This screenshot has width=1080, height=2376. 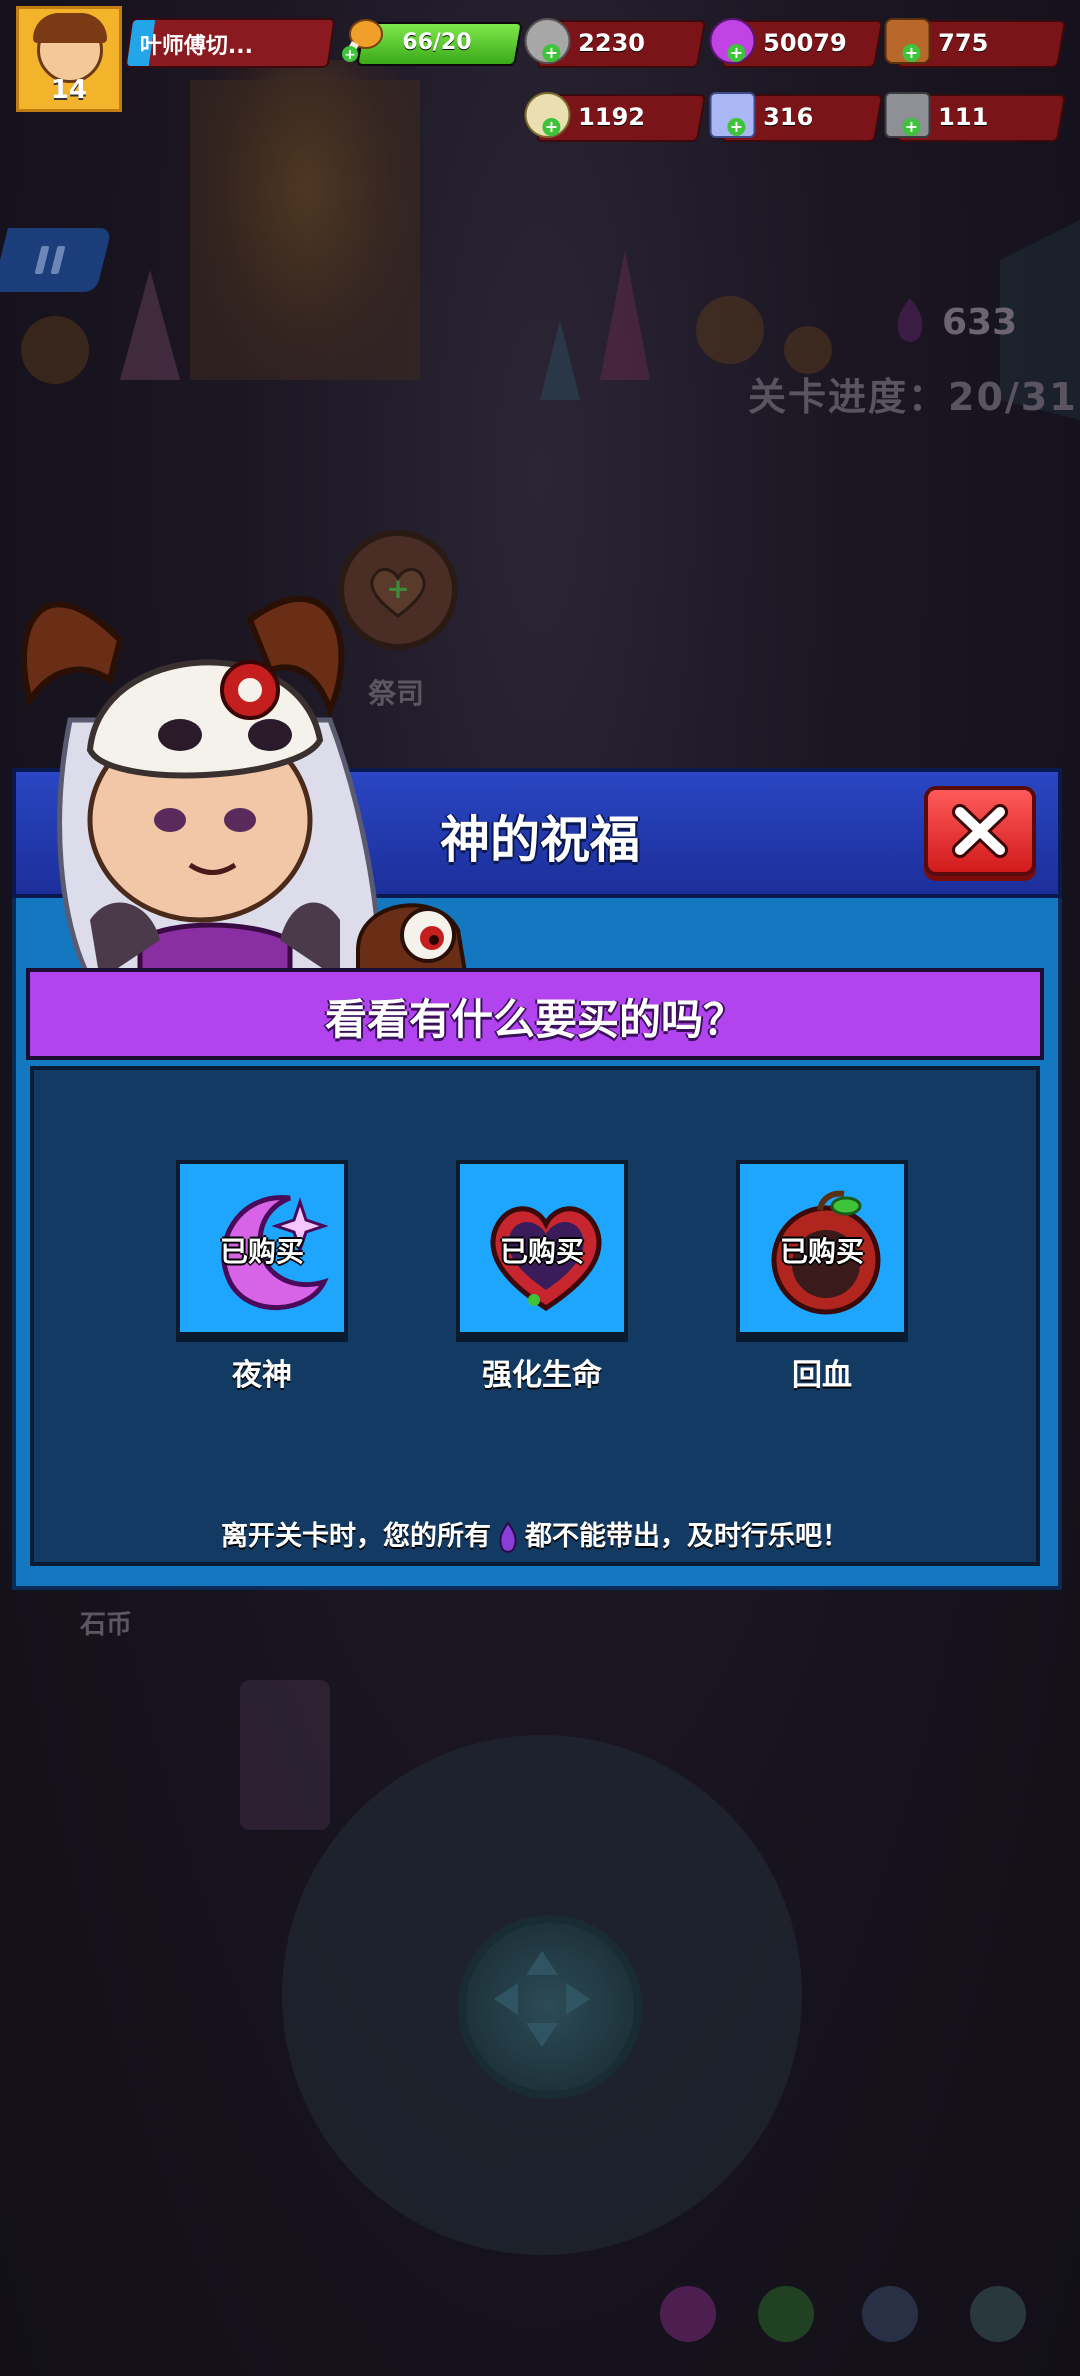 I want to click on move-arrows-icon, so click(x=542, y=1999).